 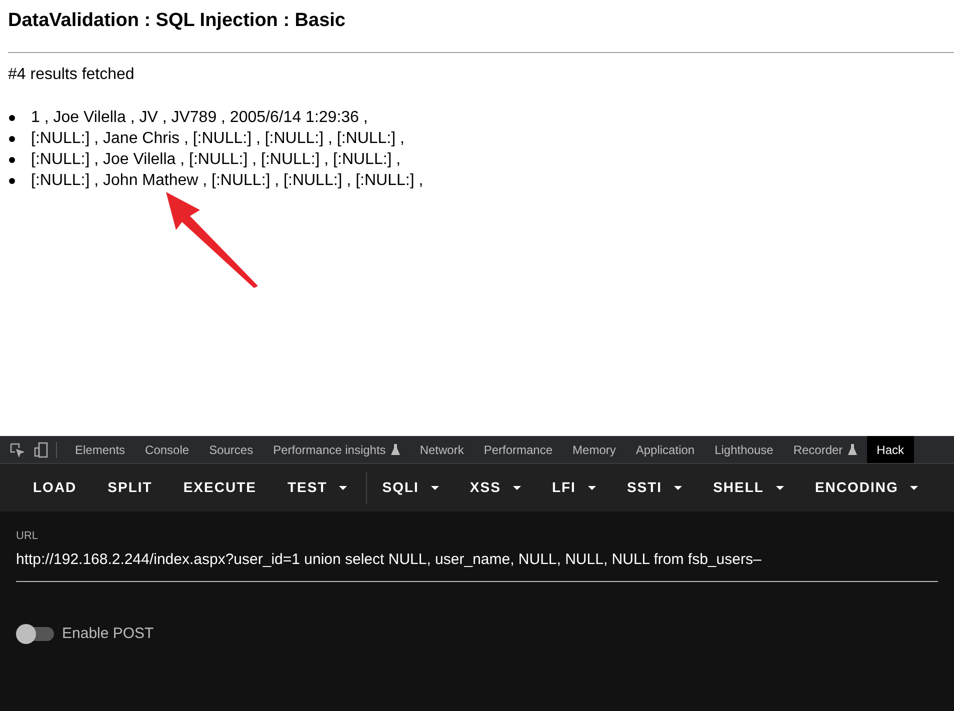 What do you see at coordinates (890, 449) in the screenshot?
I see `devtools-tab: Hack` at bounding box center [890, 449].